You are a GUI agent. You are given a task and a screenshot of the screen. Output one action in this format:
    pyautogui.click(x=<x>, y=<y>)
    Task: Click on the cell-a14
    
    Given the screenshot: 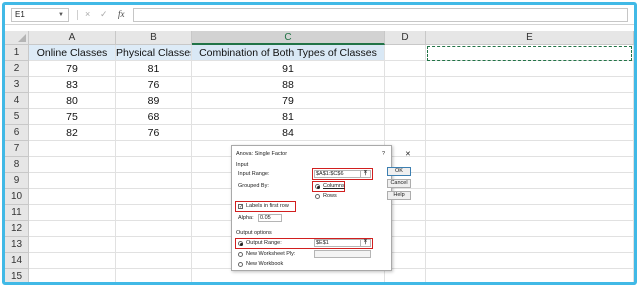 What is the action you would take?
    pyautogui.click(x=72, y=261)
    